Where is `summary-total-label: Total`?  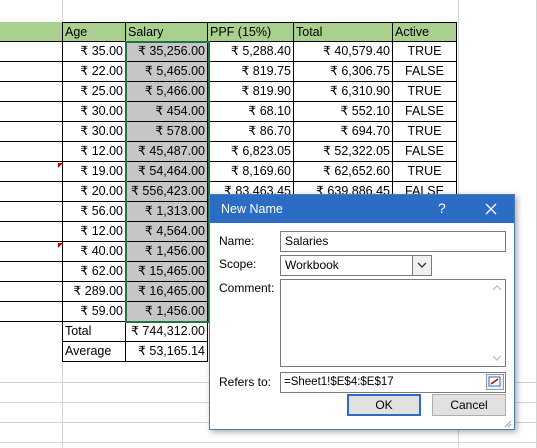
summary-total-label: Total is located at coordinates (94, 332).